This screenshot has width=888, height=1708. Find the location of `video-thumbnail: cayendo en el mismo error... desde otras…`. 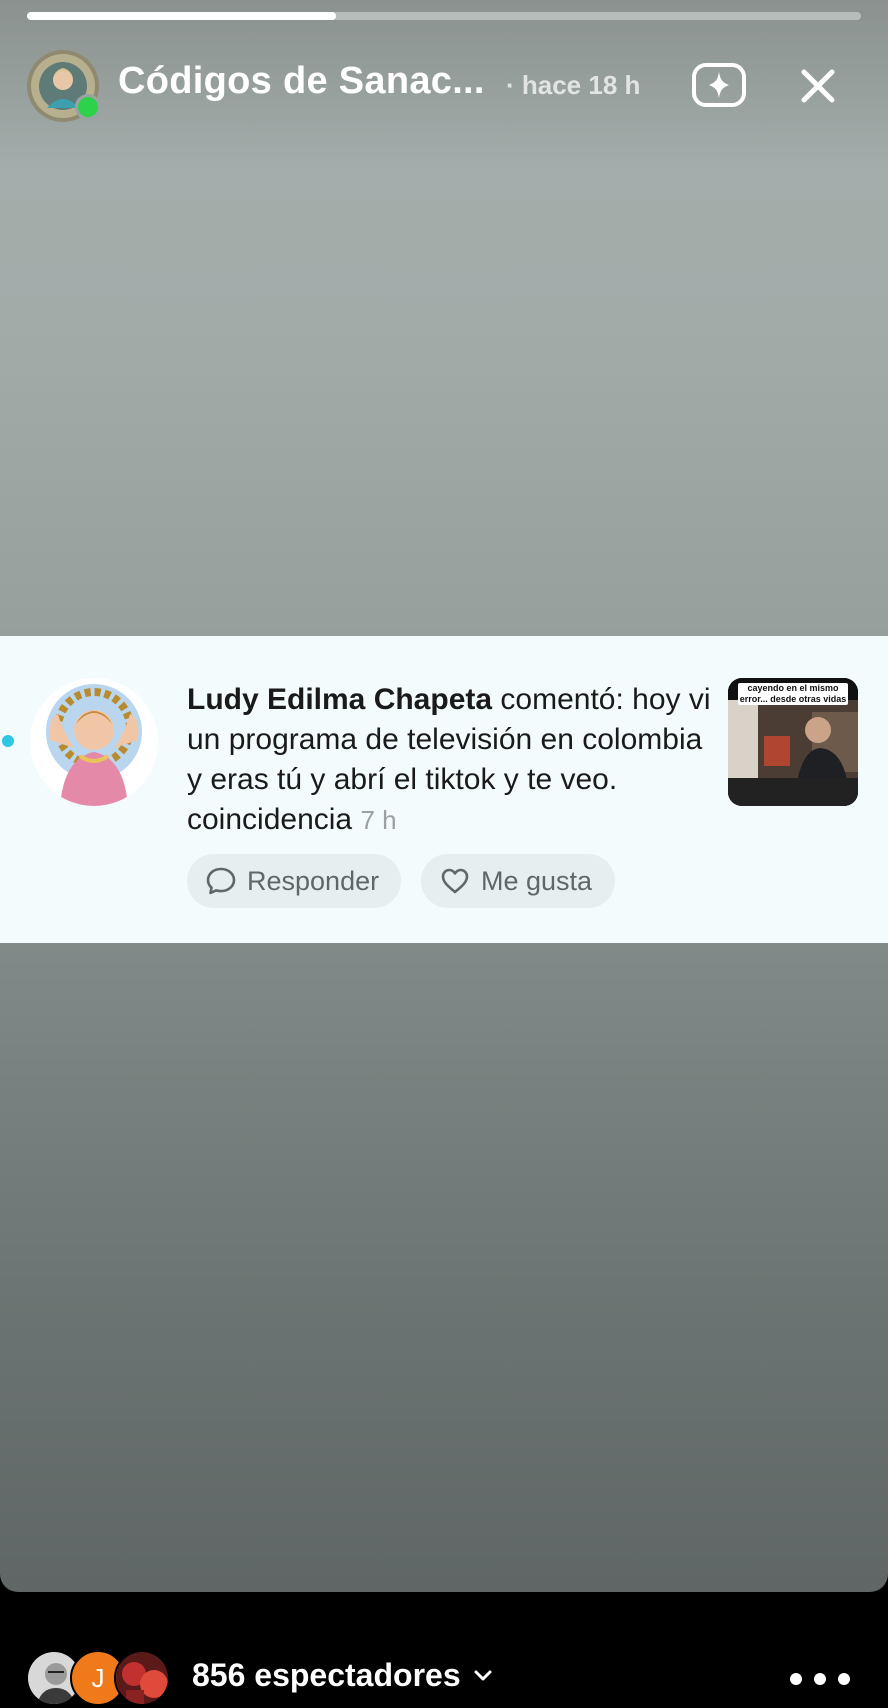

video-thumbnail: cayendo en el mismo error... desde otras… is located at coordinates (793, 742).